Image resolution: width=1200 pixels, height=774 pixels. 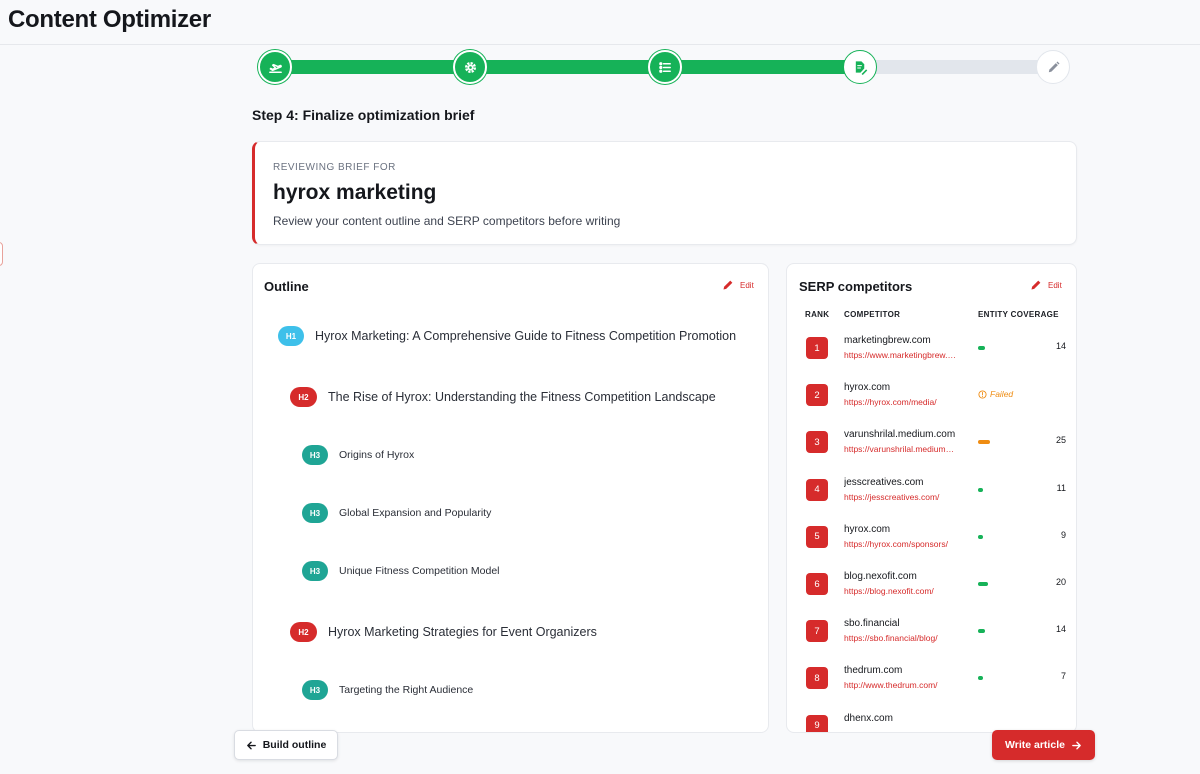 I want to click on competitor-domain: dhenx.com, so click(x=868, y=718).